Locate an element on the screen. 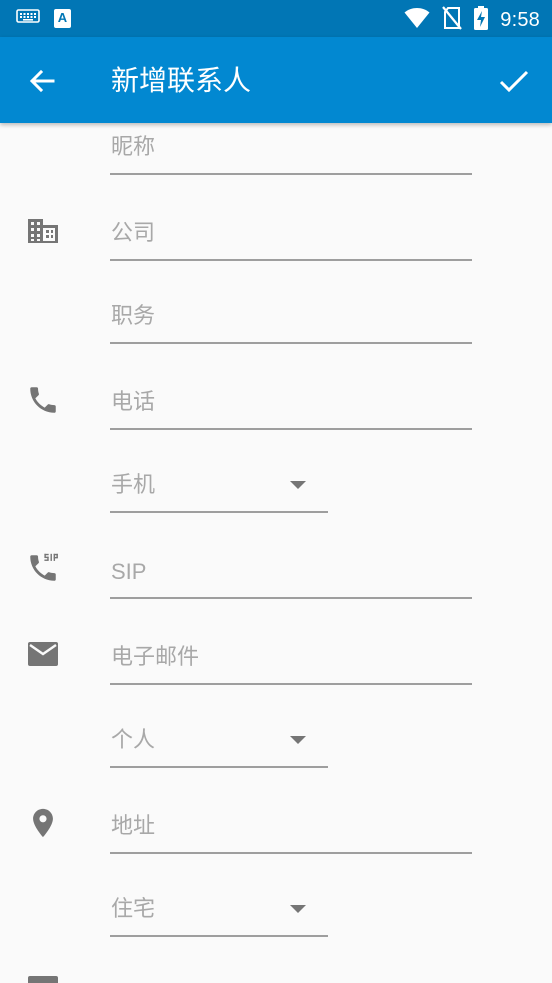  nickname-field: 昵称 is located at coordinates (291, 150).